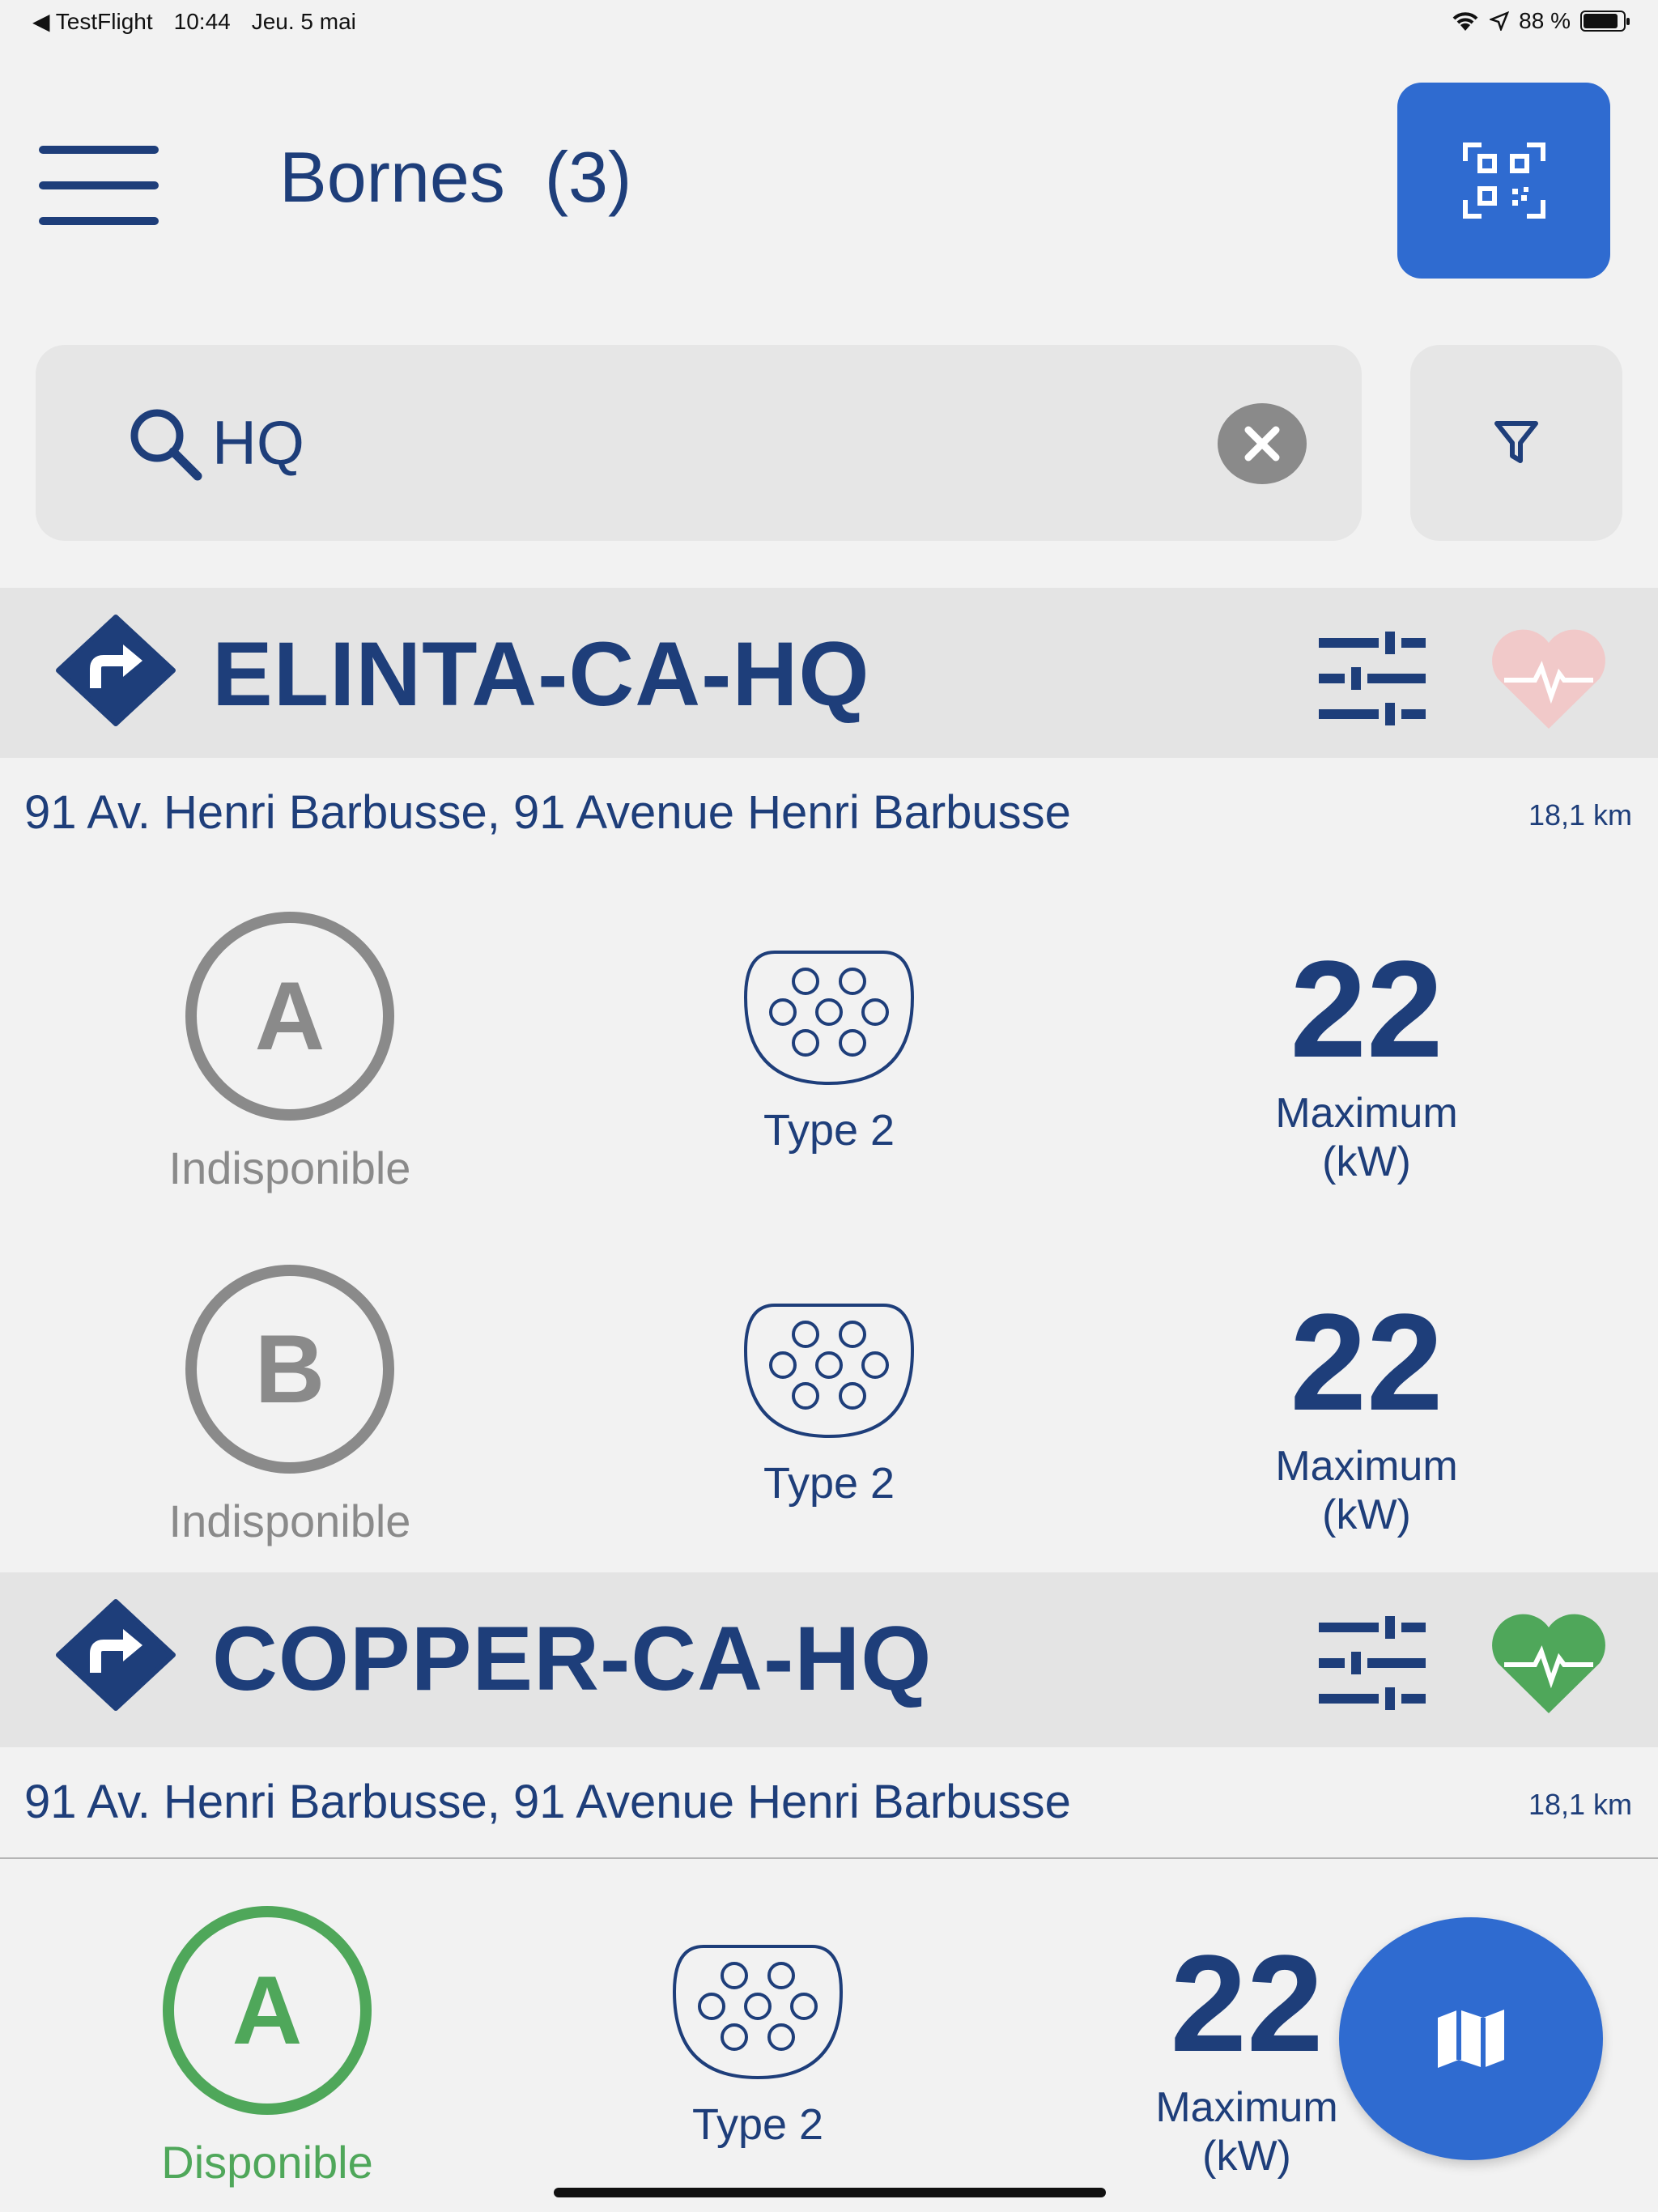 This screenshot has width=1658, height=2212. Describe the element at coordinates (455, 177) in the screenshot. I see `page-title: Bornes (3)` at that location.